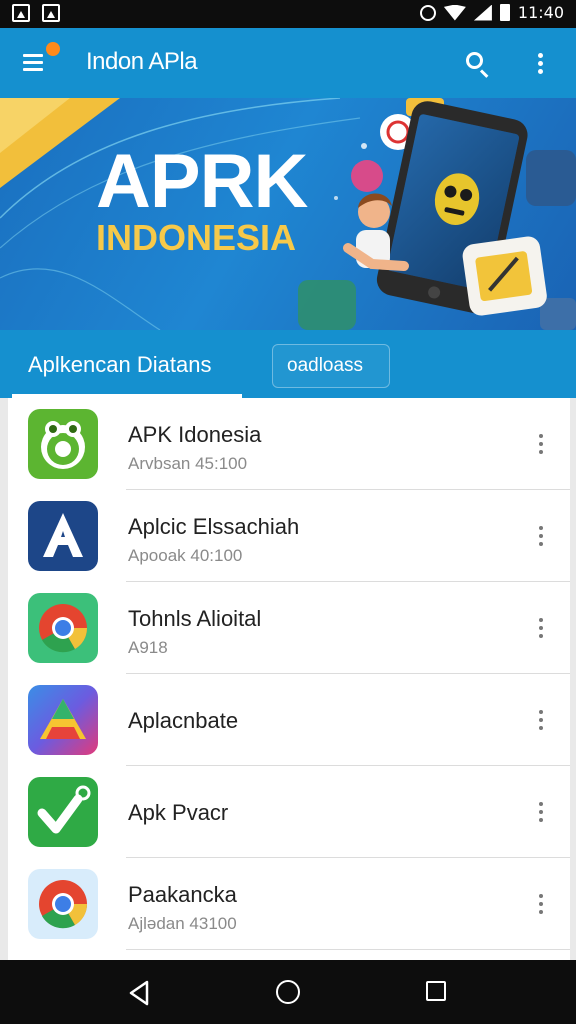  I want to click on divider, so click(348, 949).